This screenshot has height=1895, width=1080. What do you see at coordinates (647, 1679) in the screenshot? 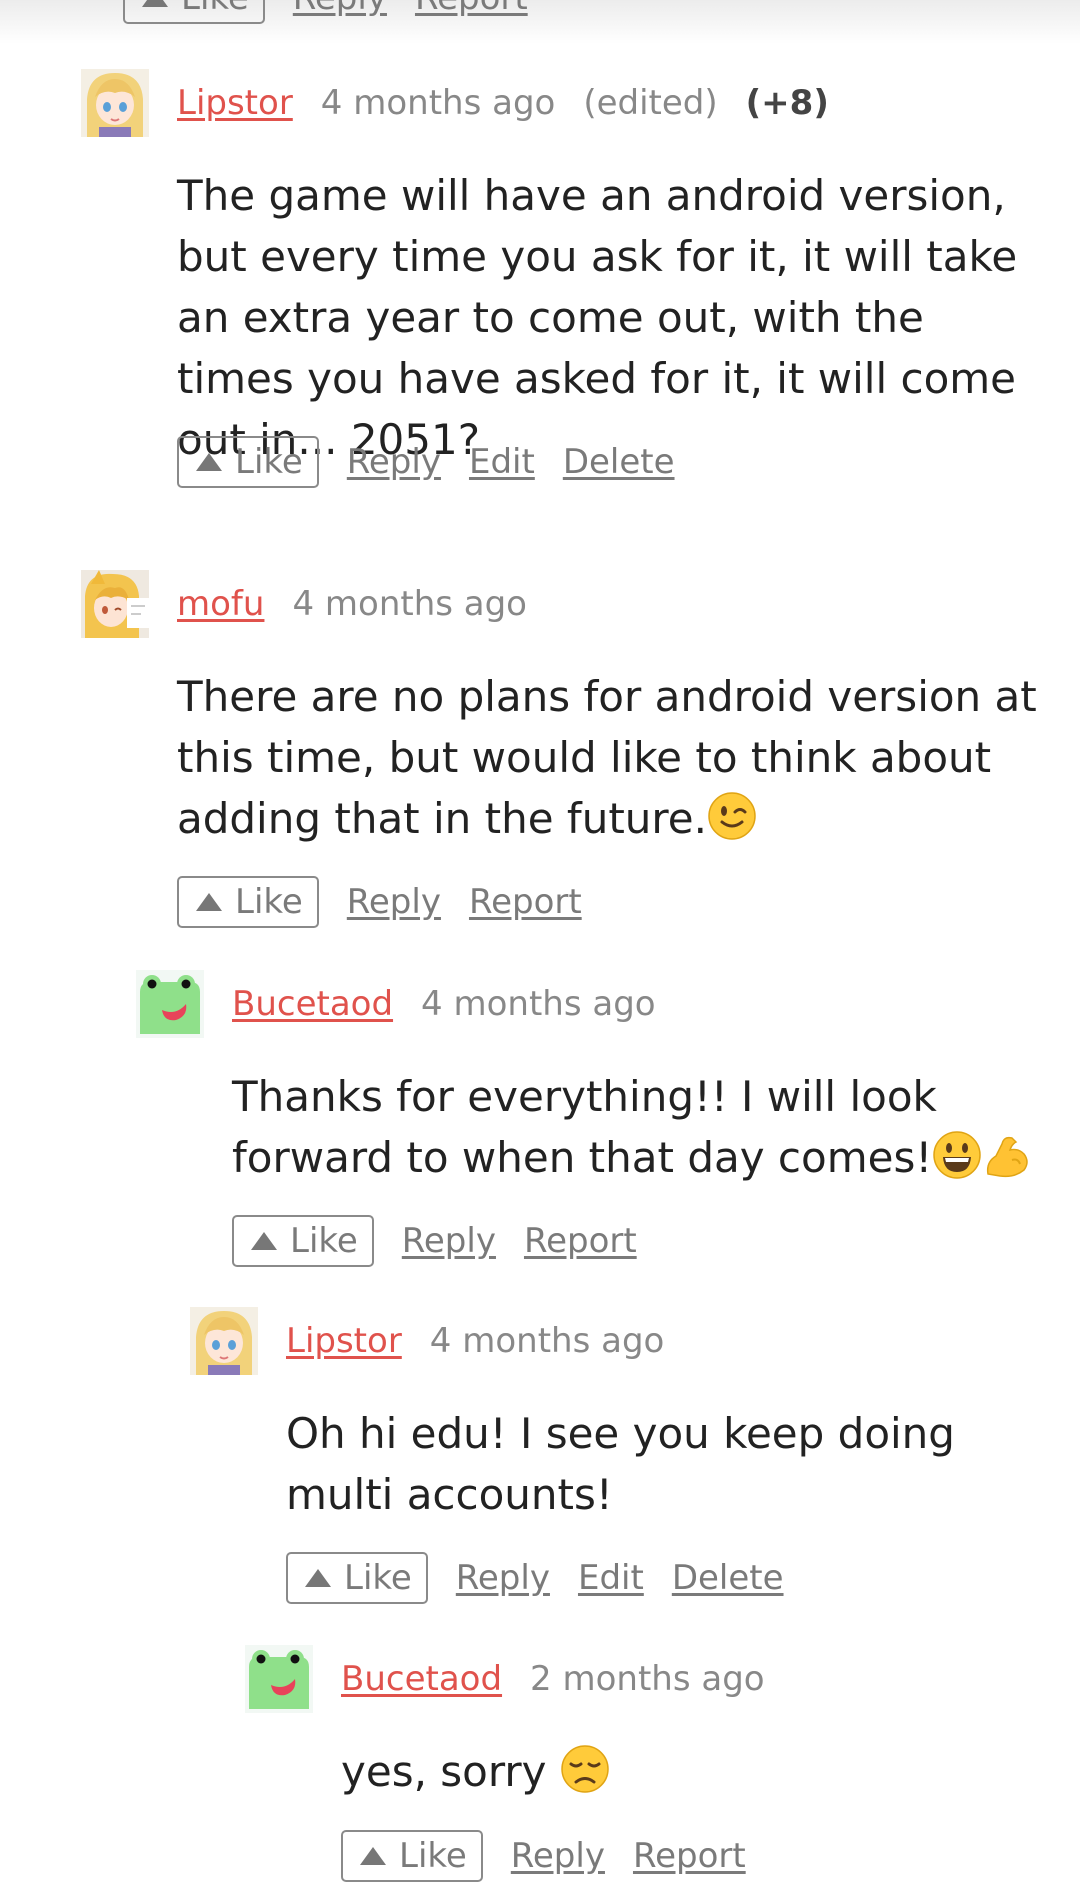
I see `timestamp: 2 months ago` at bounding box center [647, 1679].